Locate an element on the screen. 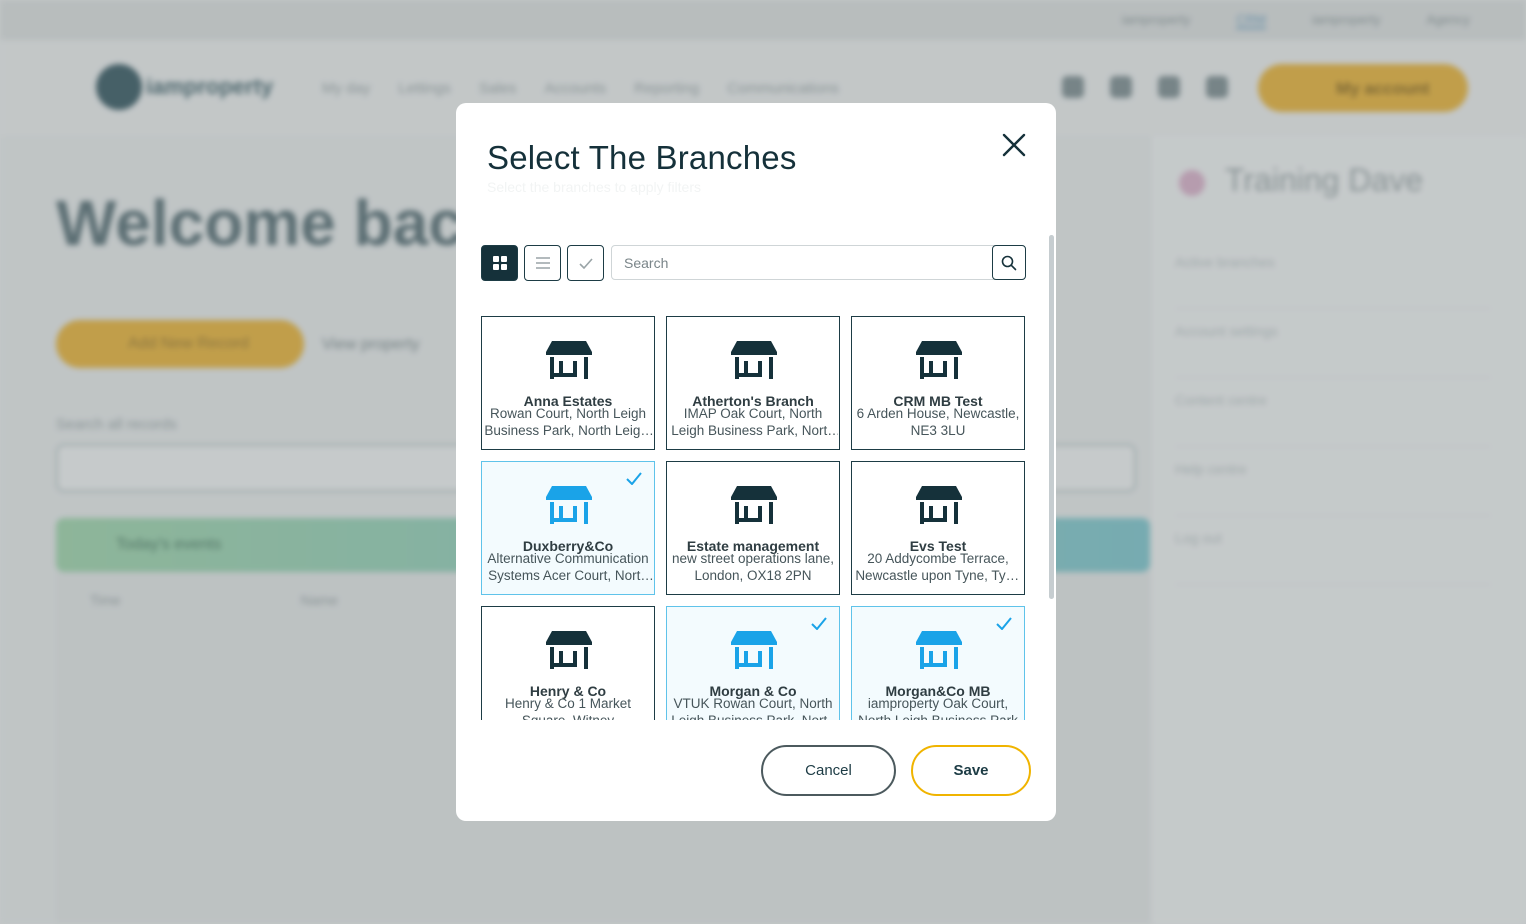  scrollbar-thumb is located at coordinates (1051, 417).